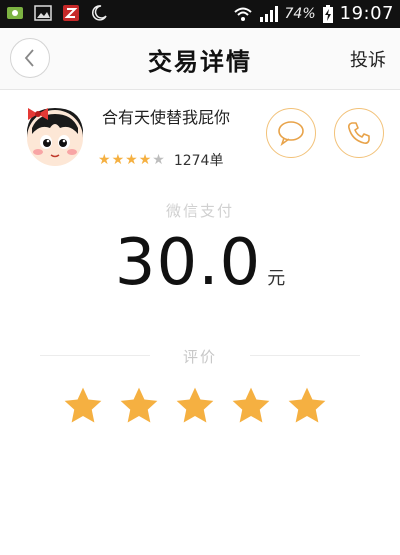 This screenshot has width=400, height=555. I want to click on app-notification-icon, so click(15, 13).